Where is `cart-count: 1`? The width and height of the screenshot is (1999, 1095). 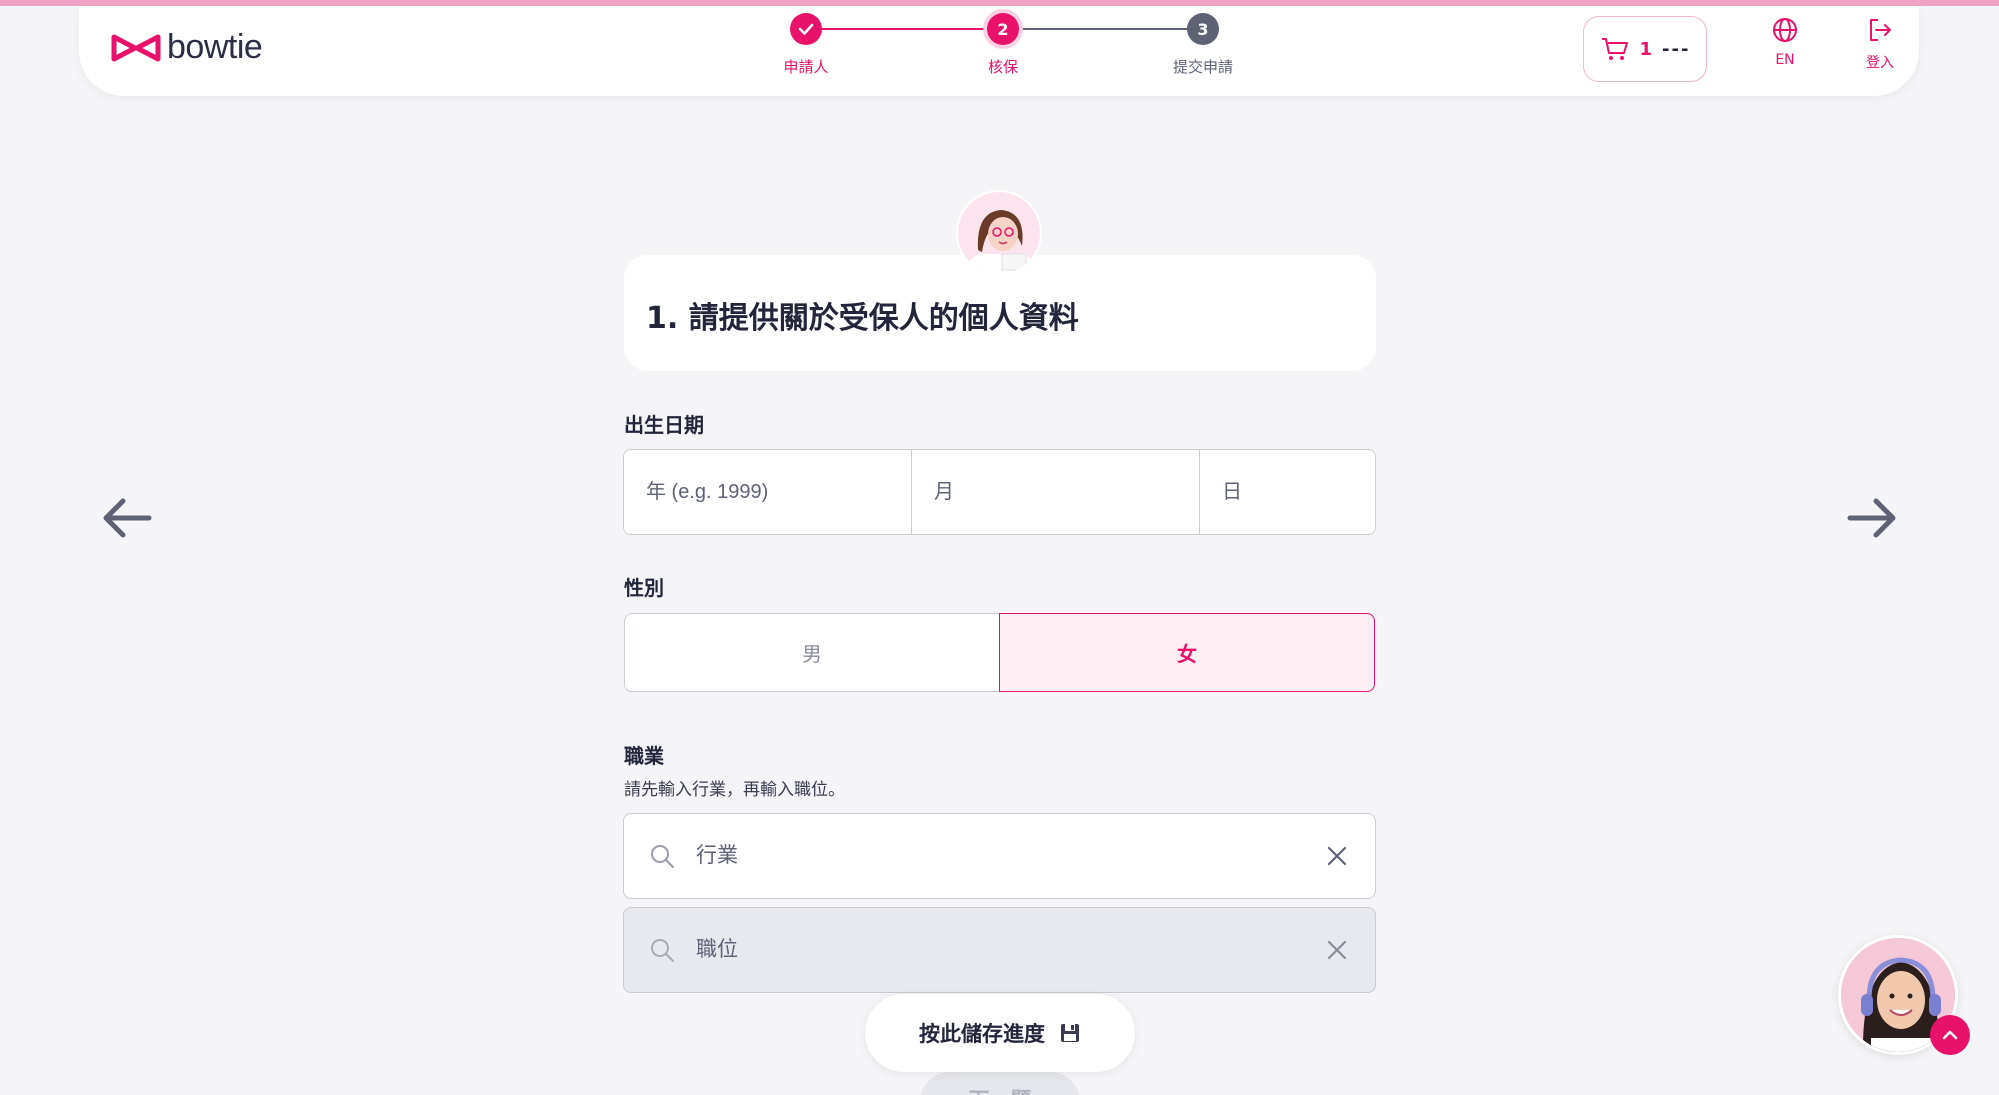
cart-count: 1 is located at coordinates (1646, 49).